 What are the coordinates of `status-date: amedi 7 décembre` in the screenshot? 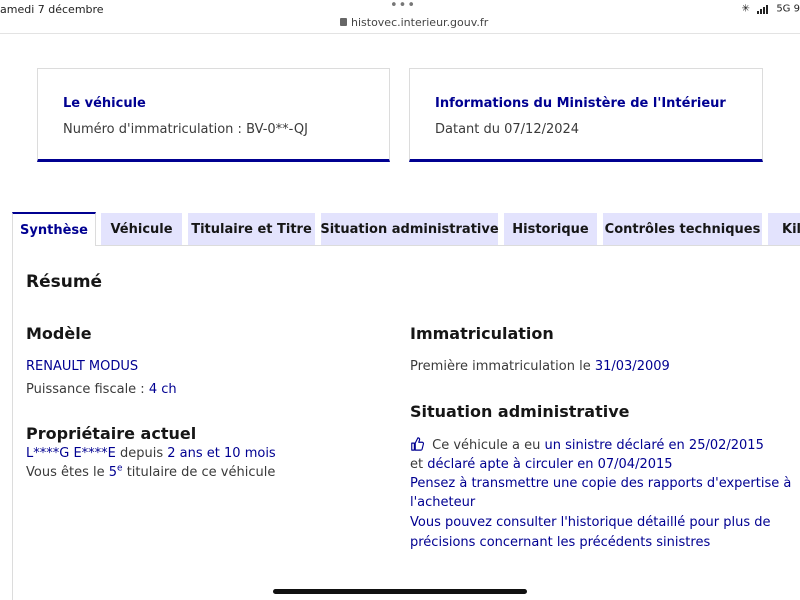 It's located at (52, 9).